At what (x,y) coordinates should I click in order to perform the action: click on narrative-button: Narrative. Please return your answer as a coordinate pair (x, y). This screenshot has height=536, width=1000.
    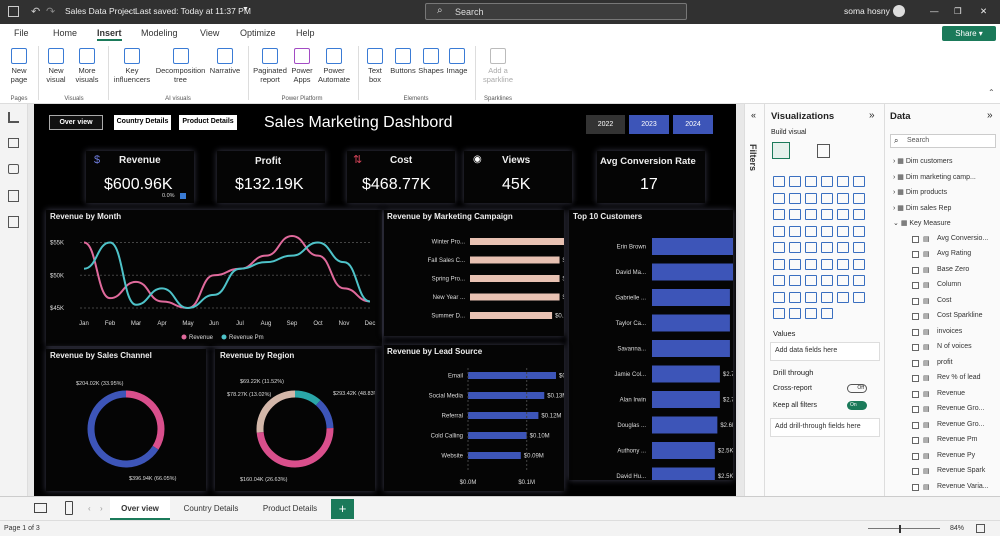
    Looking at the image, I should click on (225, 61).